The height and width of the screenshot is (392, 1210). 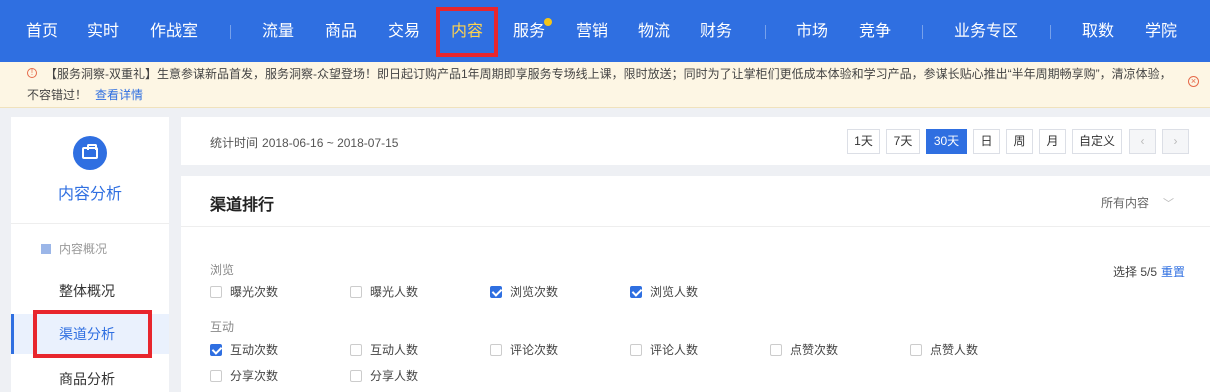 I want to click on sidebar-item-overview: 整体概况, so click(x=90, y=291).